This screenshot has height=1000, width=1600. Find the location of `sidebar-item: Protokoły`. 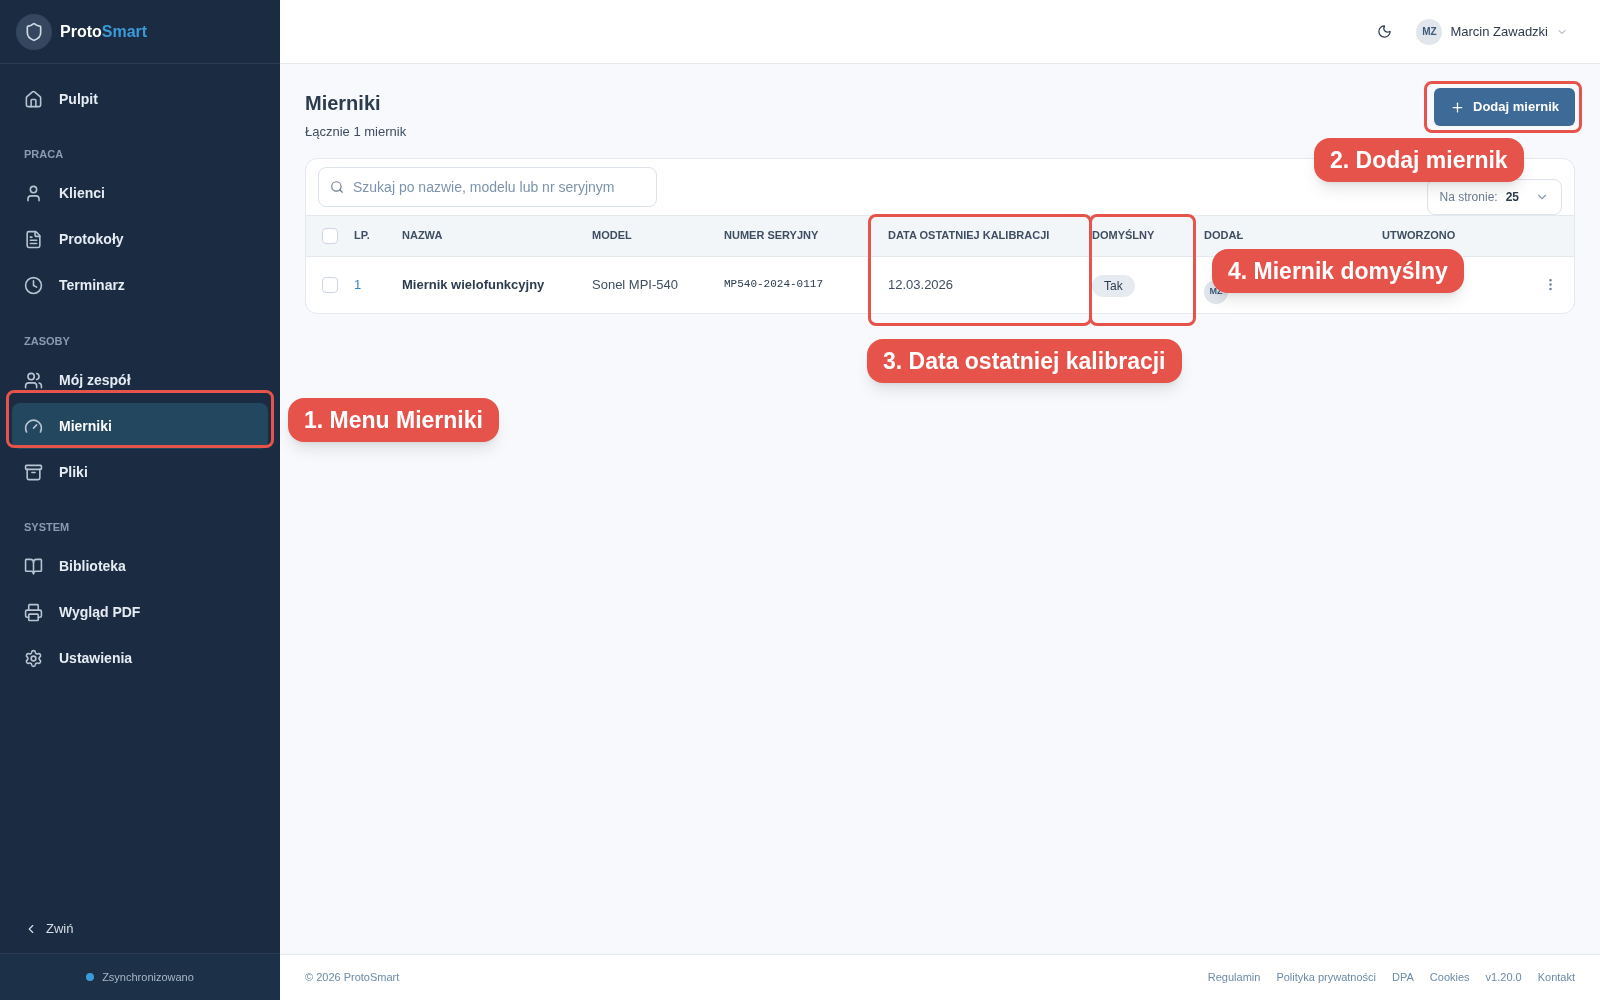

sidebar-item: Protokoły is located at coordinates (140, 239).